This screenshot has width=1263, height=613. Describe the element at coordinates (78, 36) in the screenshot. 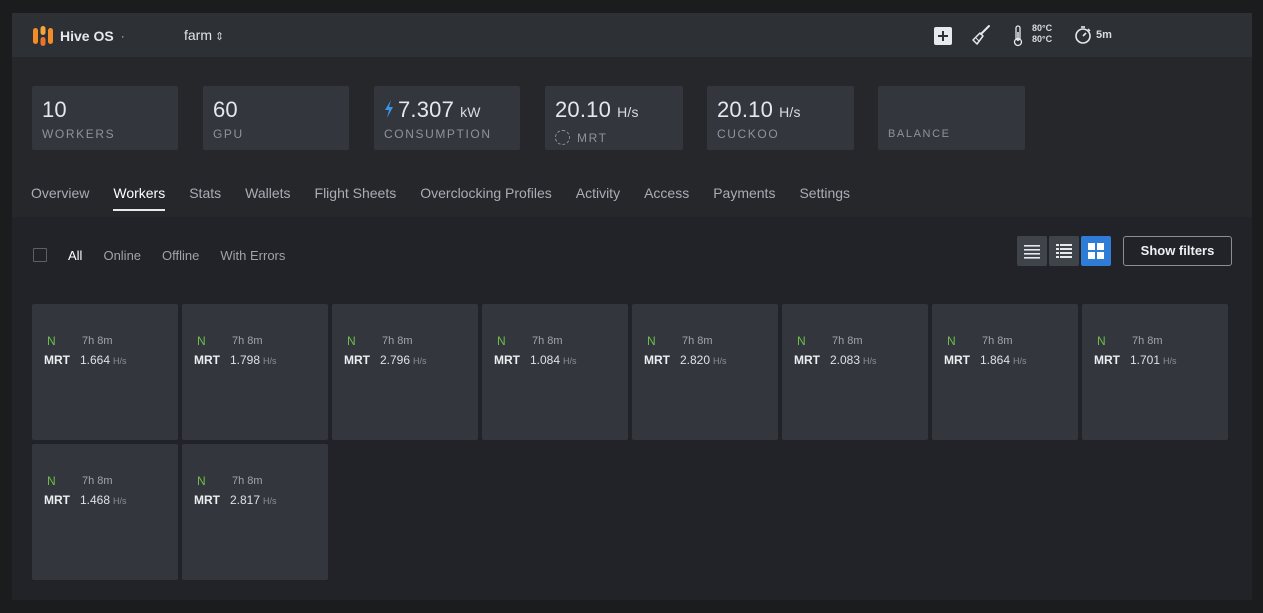

I see `app-logo: Hive OS ·` at that location.